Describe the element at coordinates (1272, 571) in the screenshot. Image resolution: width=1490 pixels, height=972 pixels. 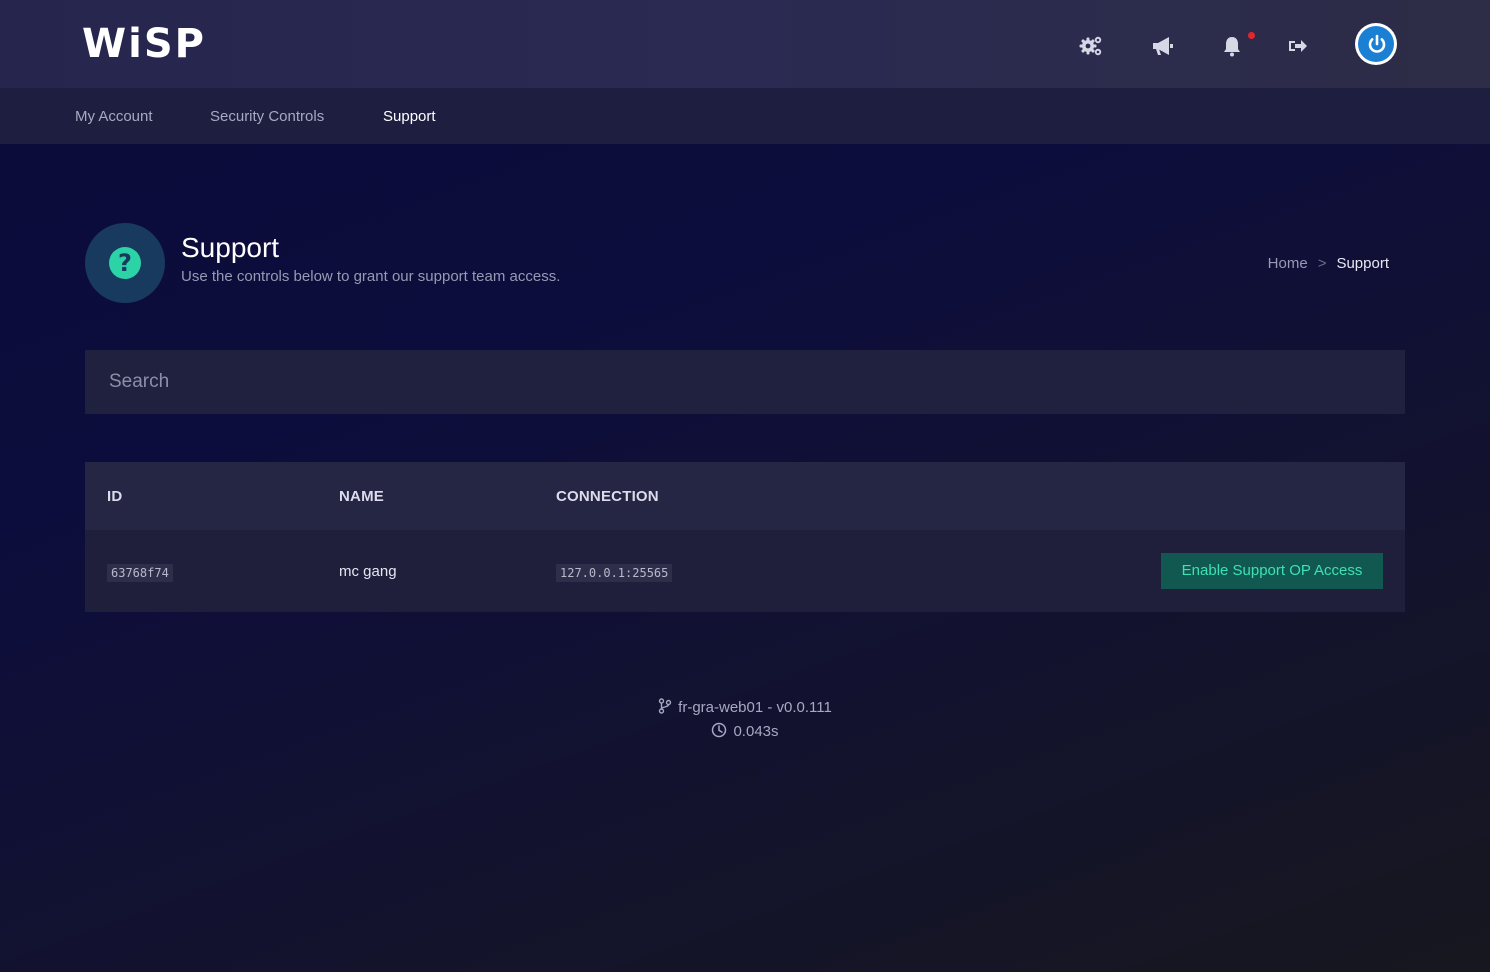
I see `enable-support-op-access-button: Enable Support OP Access` at that location.